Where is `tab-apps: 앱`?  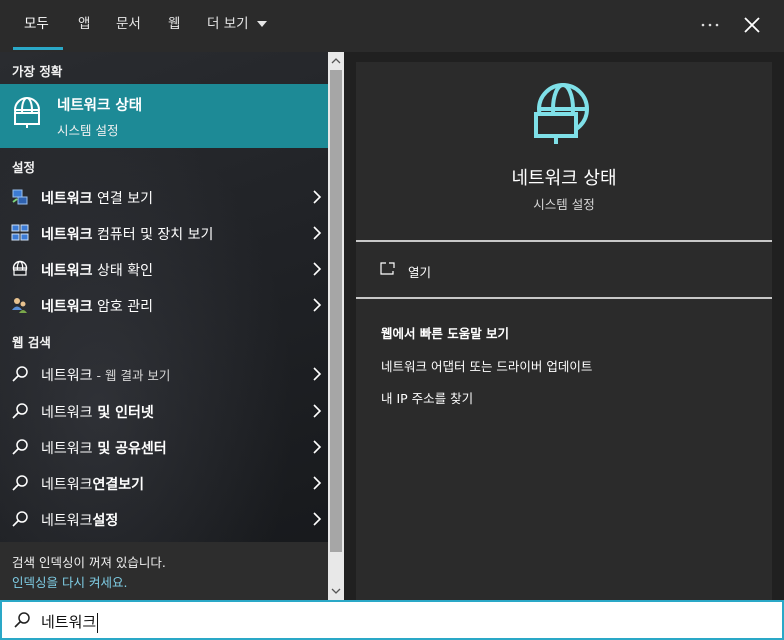
tab-apps: 앱 is located at coordinates (84, 26).